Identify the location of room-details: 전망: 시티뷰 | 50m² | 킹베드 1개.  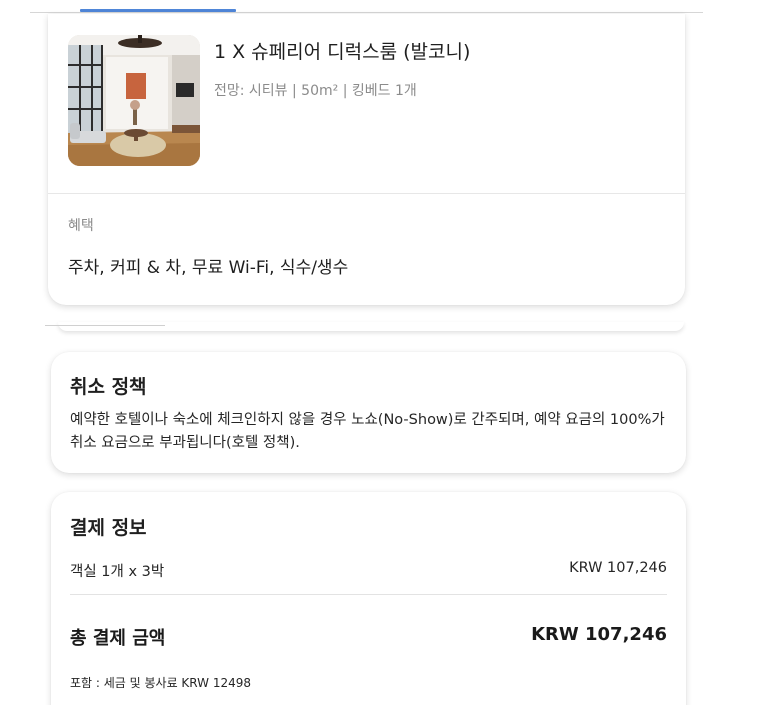
(315, 91).